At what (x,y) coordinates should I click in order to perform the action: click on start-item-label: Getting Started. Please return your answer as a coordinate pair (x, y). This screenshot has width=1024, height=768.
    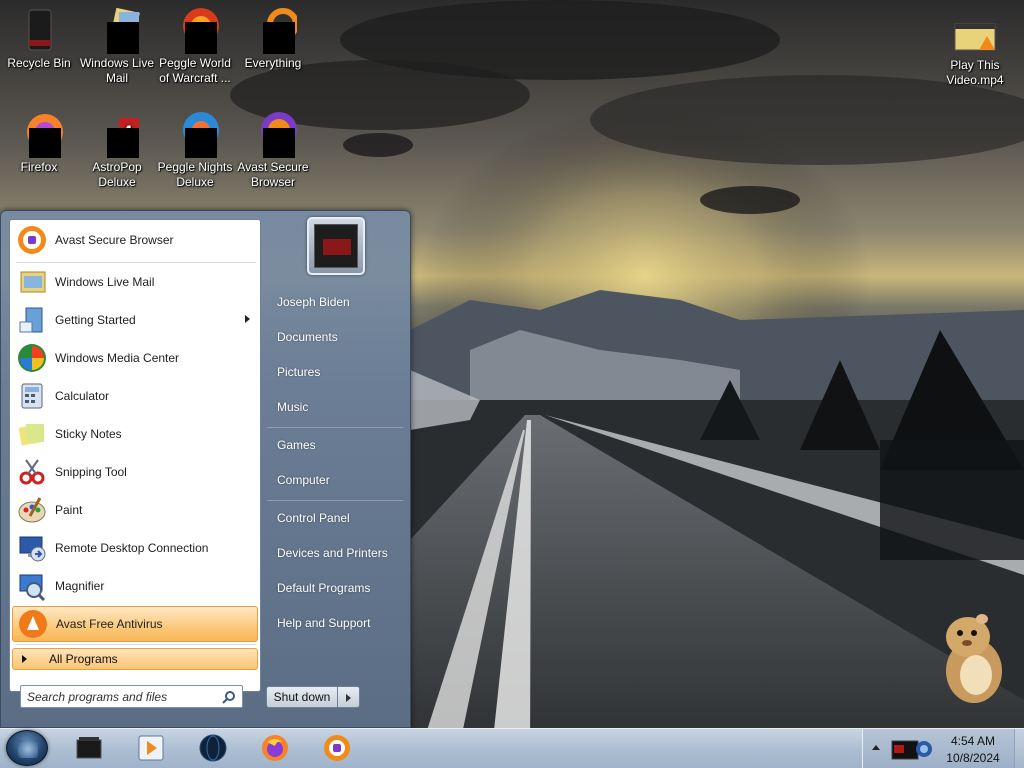
    Looking at the image, I should click on (95, 320).